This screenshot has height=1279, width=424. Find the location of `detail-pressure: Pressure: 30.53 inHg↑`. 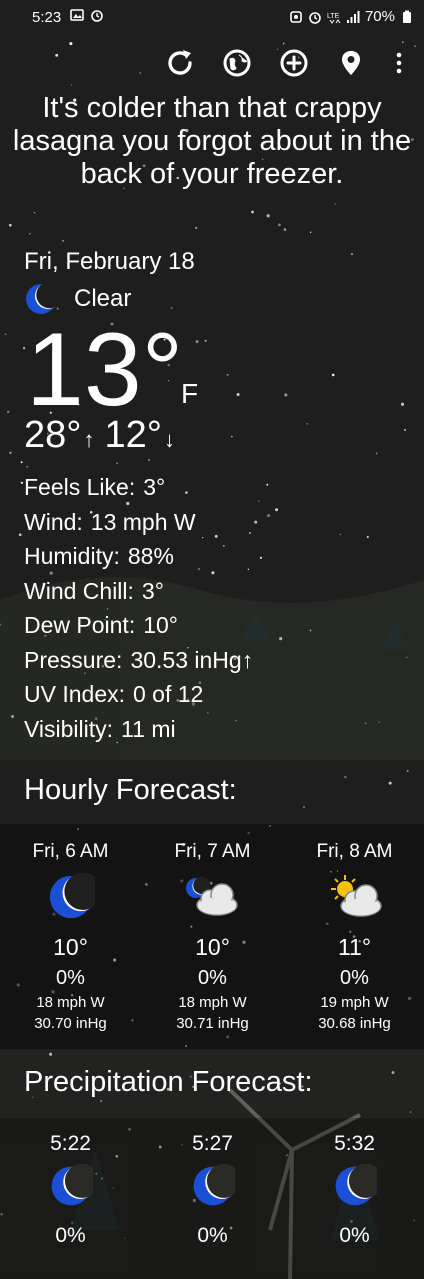

detail-pressure: Pressure: 30.53 inHg↑ is located at coordinates (138, 660).